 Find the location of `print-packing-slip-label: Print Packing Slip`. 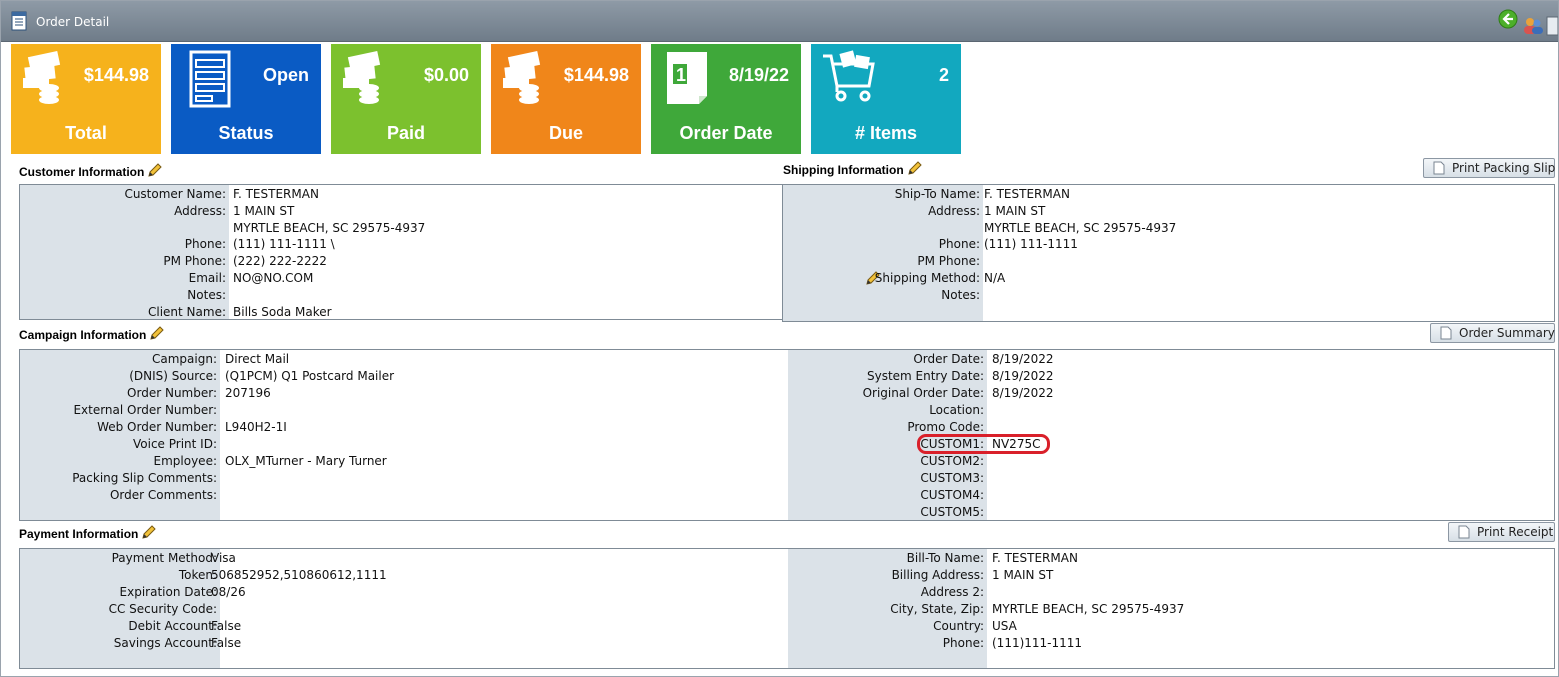

print-packing-slip-label: Print Packing Slip is located at coordinates (1504, 168).